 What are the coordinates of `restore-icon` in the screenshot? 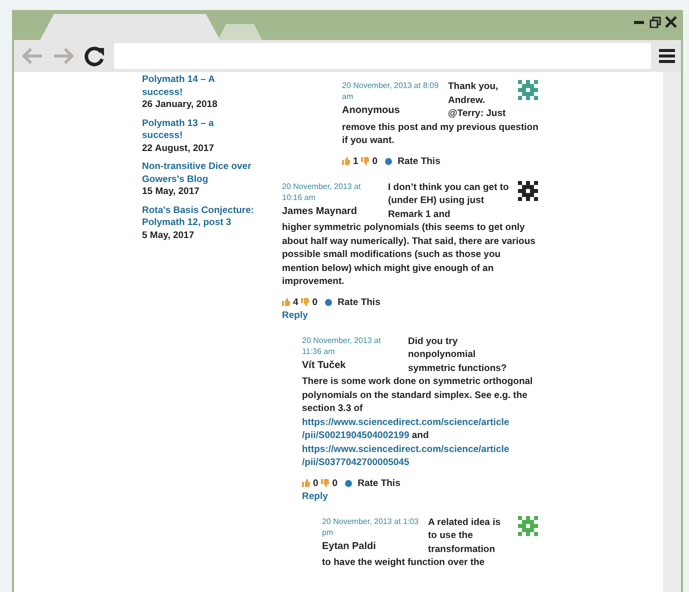 It's located at (655, 22).